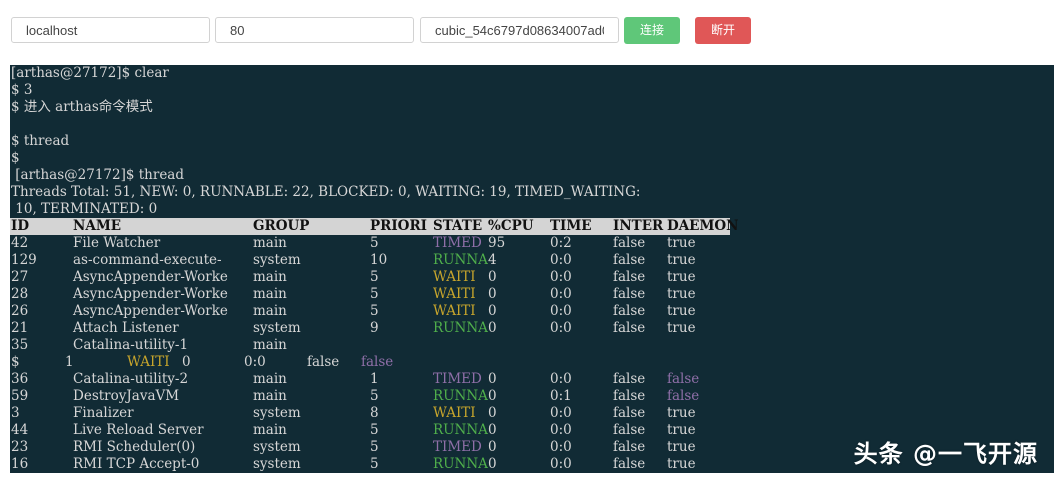 The image size is (1054, 483). What do you see at coordinates (15, 158) in the screenshot?
I see `terminal-line: $` at bounding box center [15, 158].